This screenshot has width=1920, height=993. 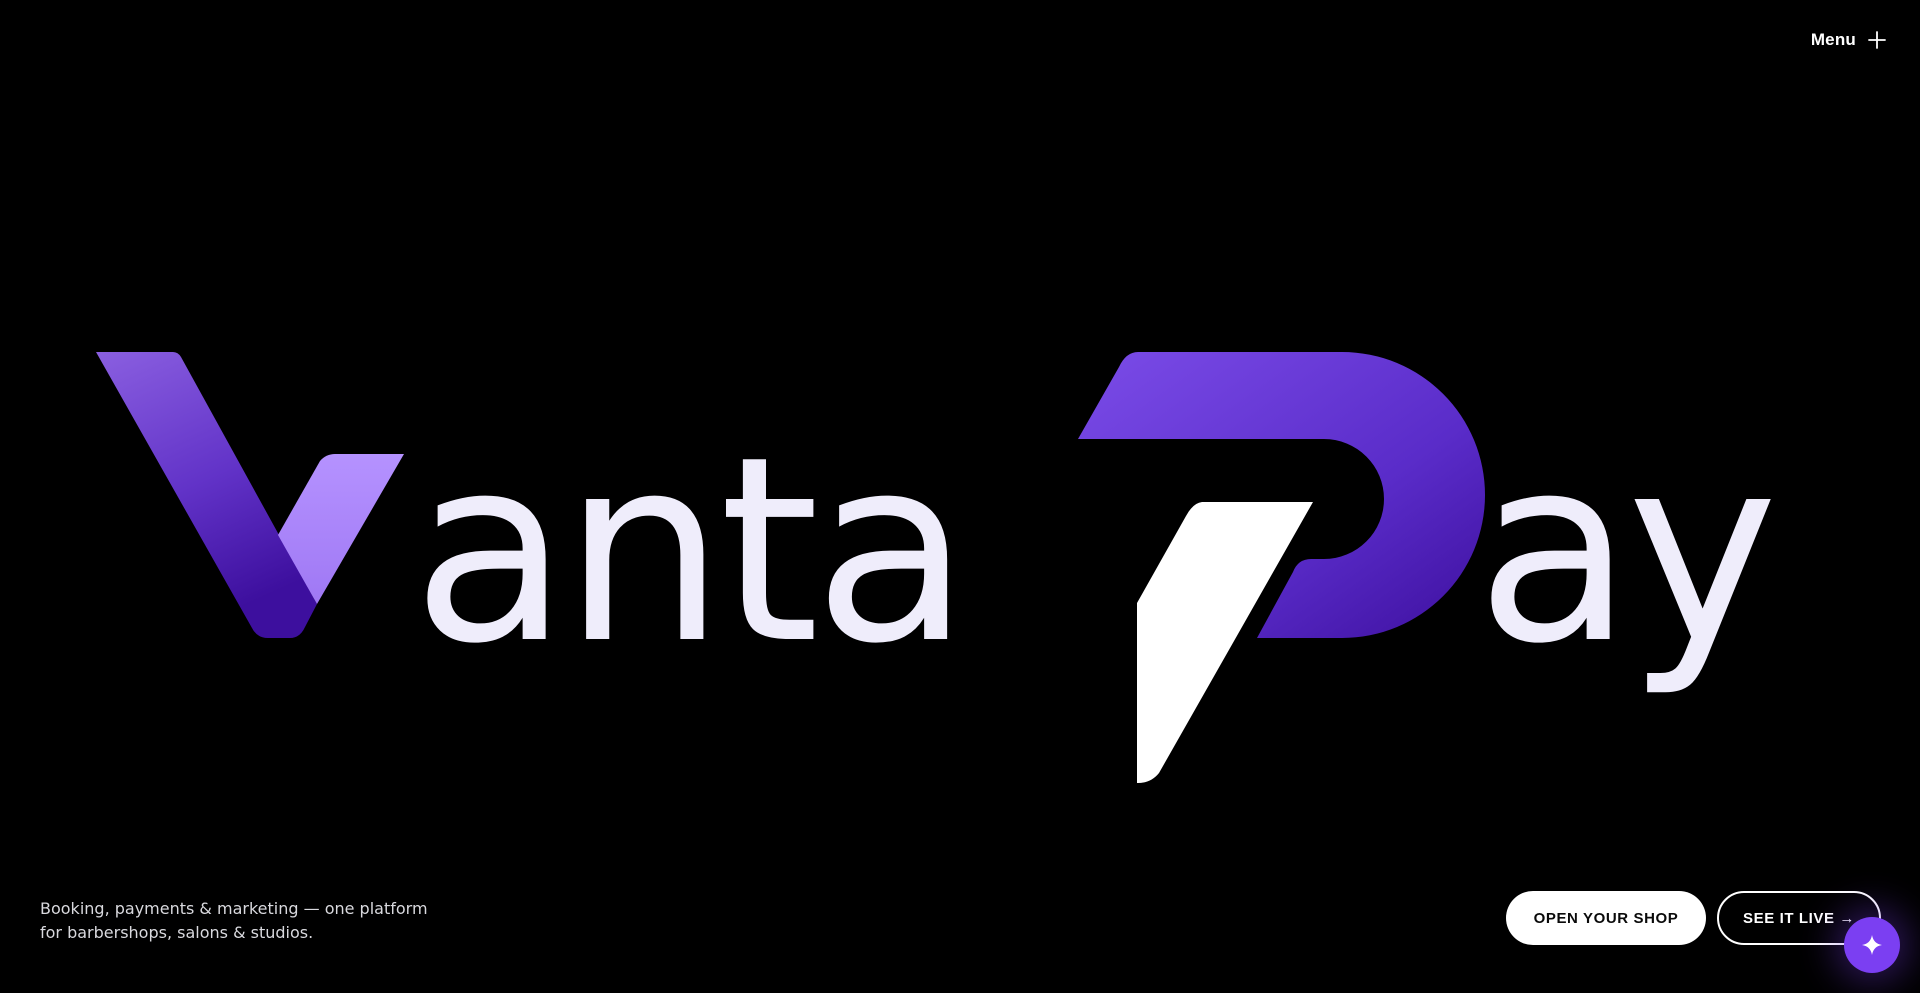 I want to click on logo-v-glyph, so click(x=250, y=495).